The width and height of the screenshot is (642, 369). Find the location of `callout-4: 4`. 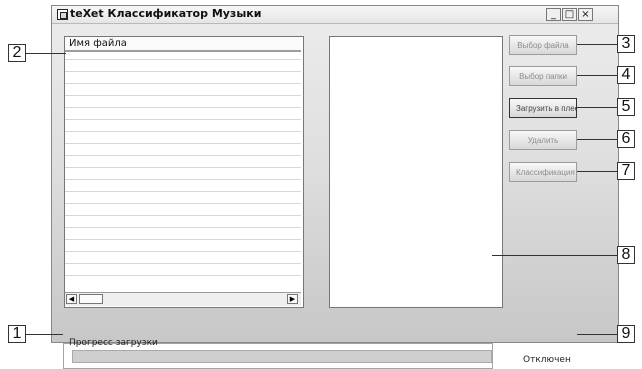

callout-4: 4 is located at coordinates (626, 75).